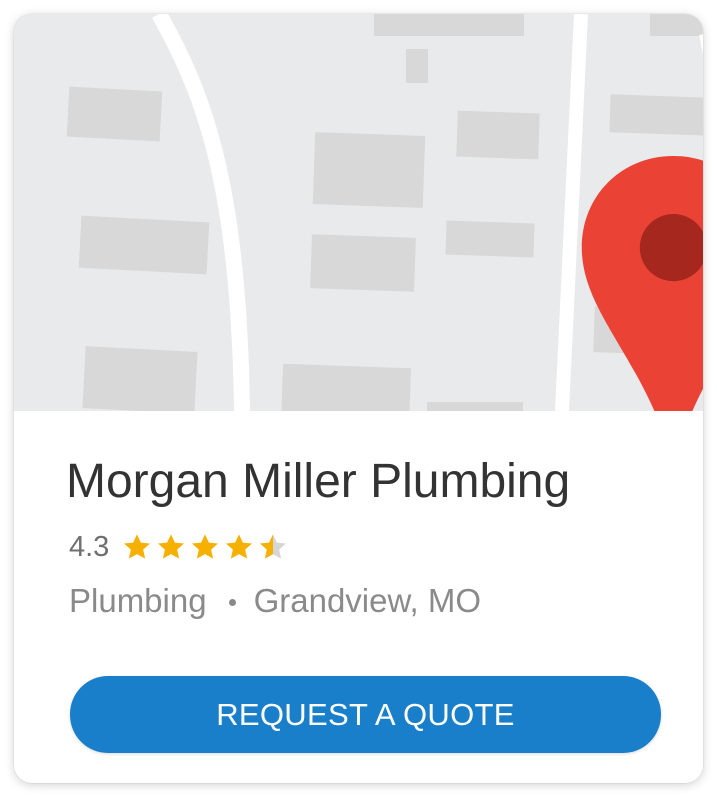 This screenshot has width=717, height=797. Describe the element at coordinates (318, 481) in the screenshot. I see `business-name: Morgan Miller Plumbing` at that location.